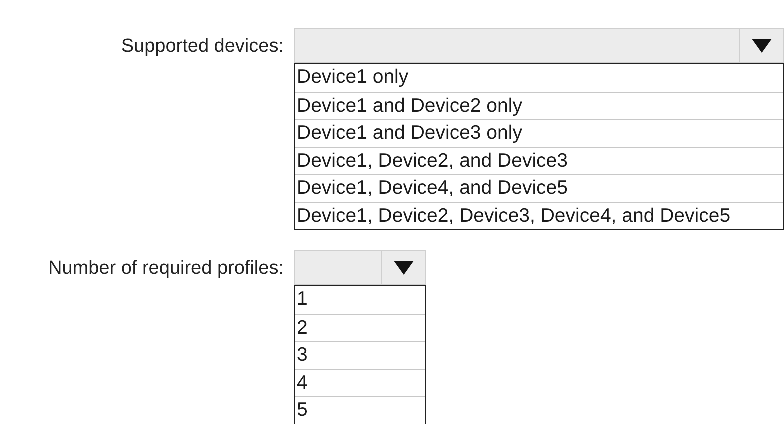 The width and height of the screenshot is (784, 424). Describe the element at coordinates (539, 132) in the screenshot. I see `dropdown-option: Device1 and Device3 only` at that location.